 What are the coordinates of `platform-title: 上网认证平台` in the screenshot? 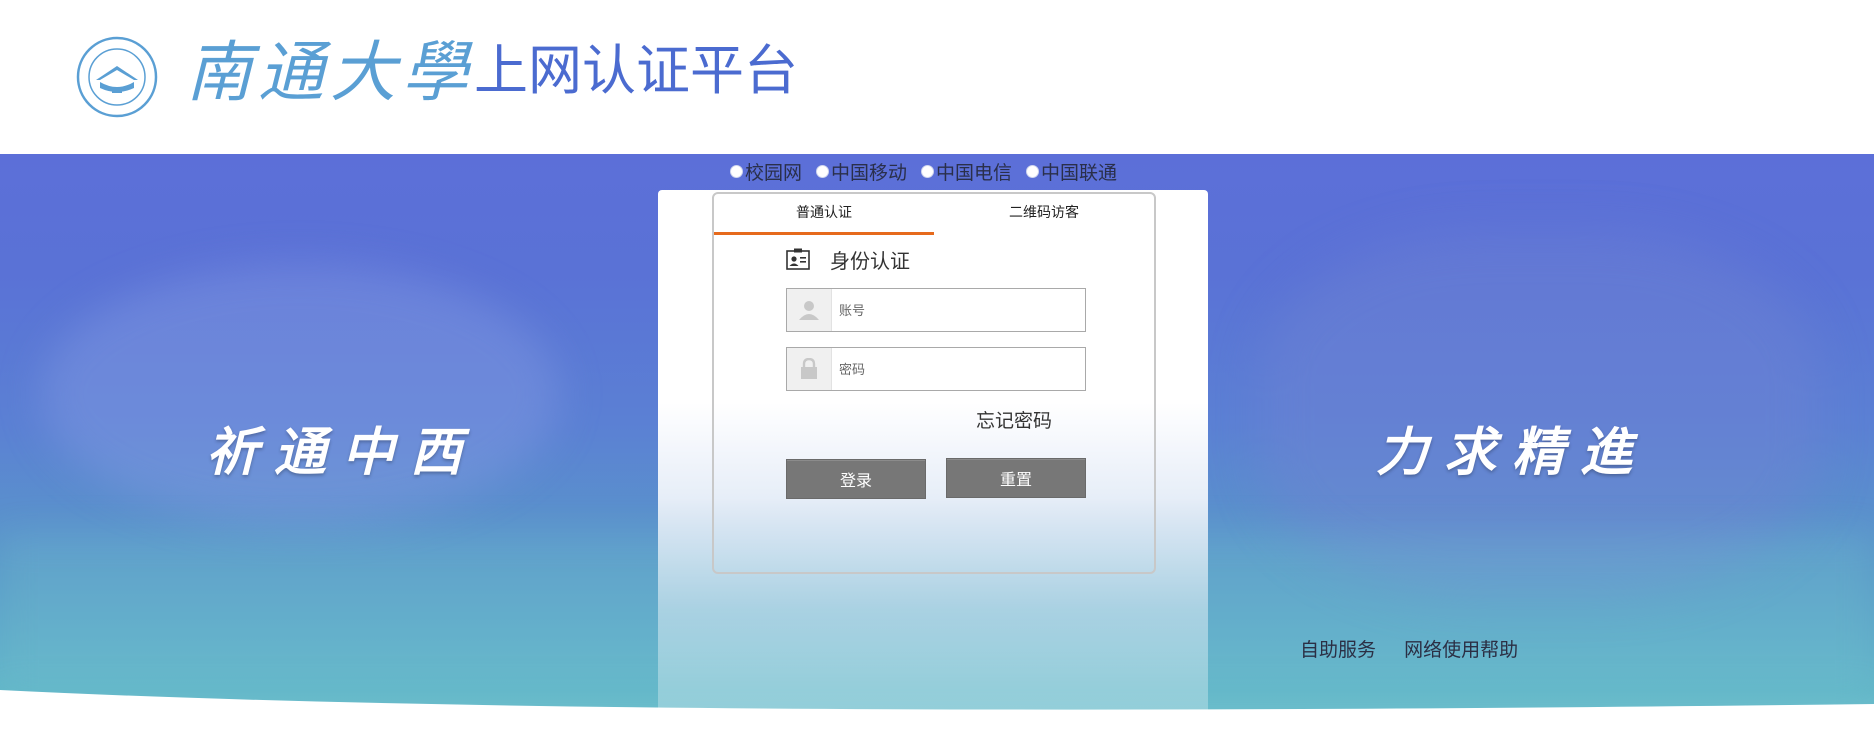 It's located at (636, 70).